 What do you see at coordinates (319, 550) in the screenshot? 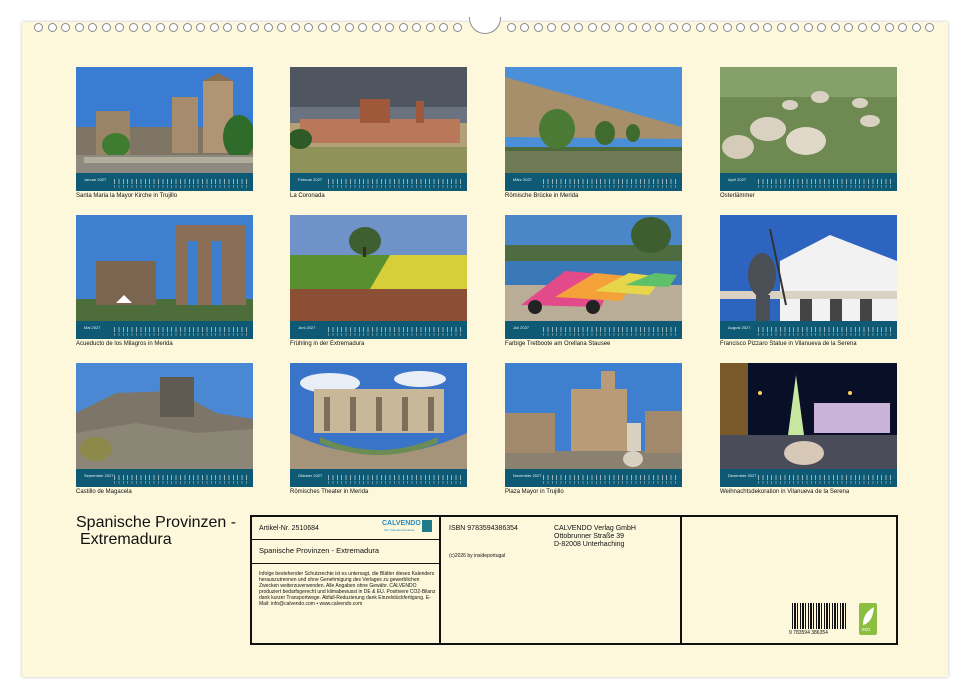
I see `product-title: Spanische Provinzen - Extremadura` at bounding box center [319, 550].